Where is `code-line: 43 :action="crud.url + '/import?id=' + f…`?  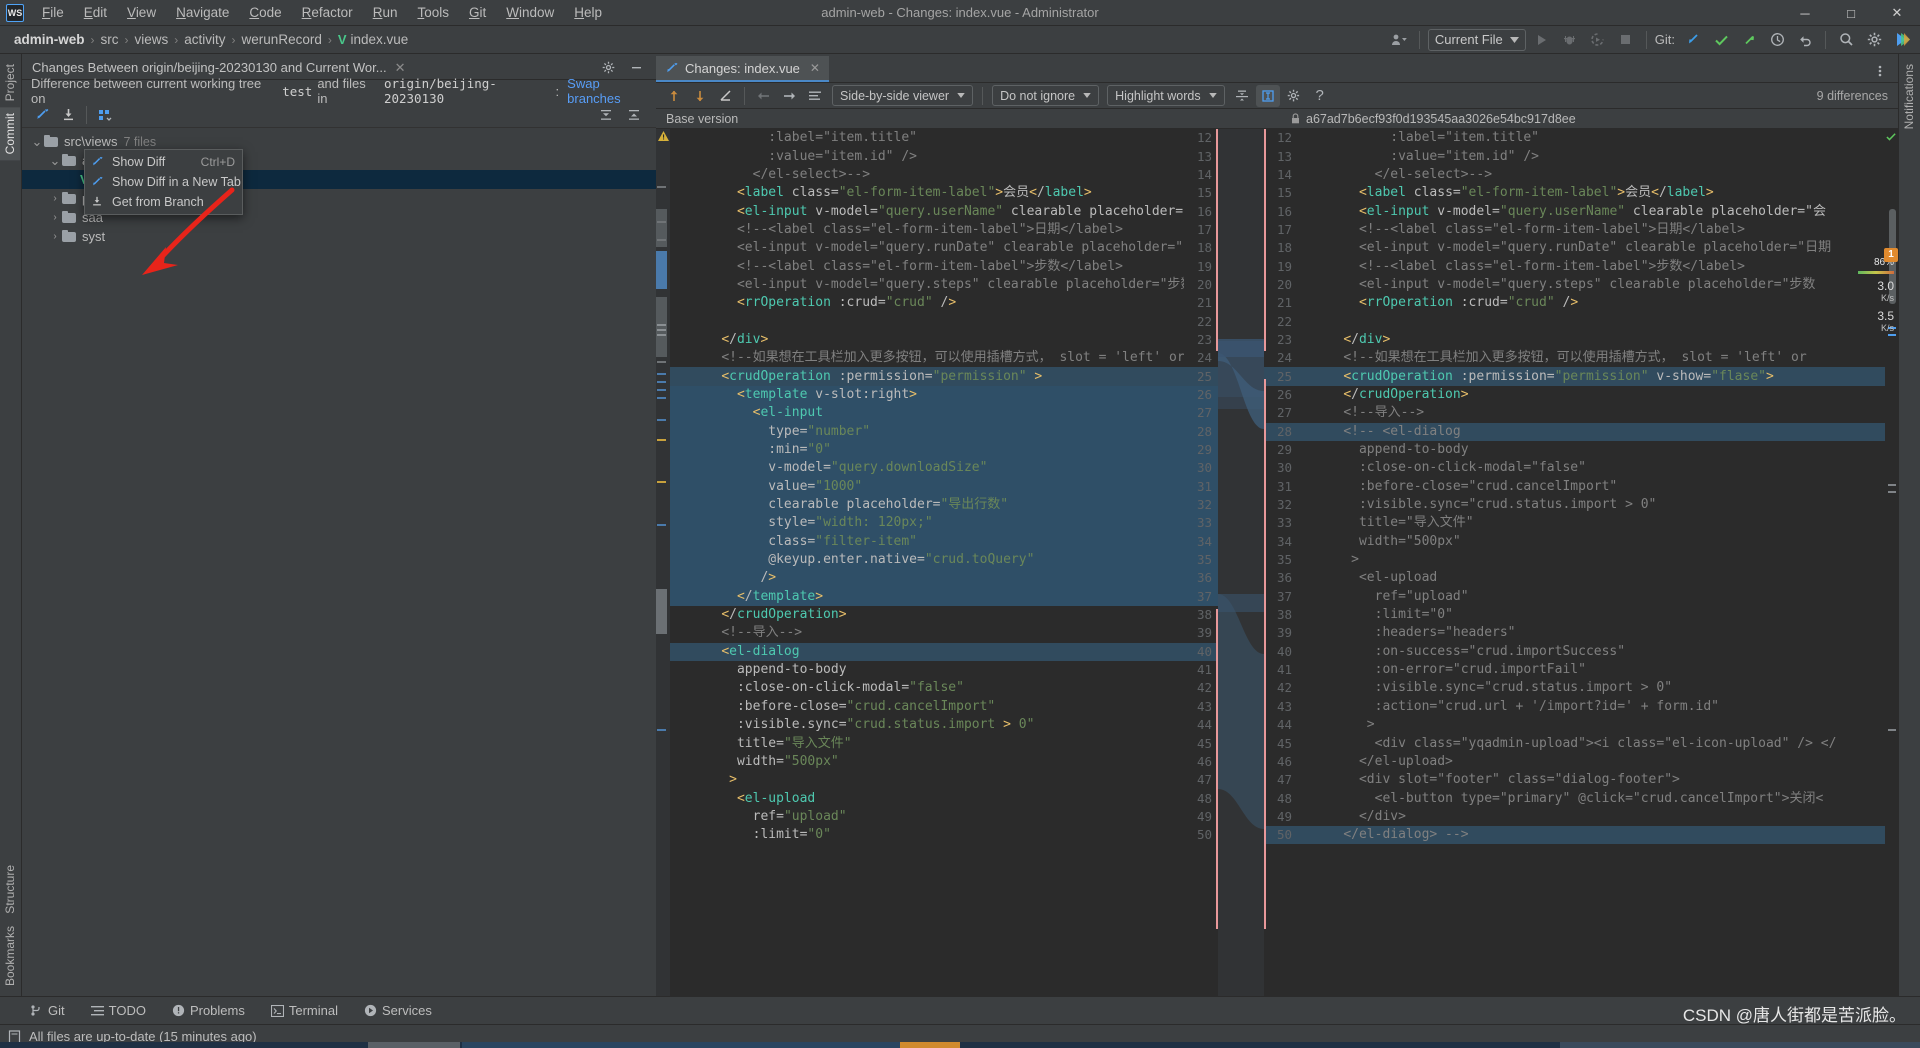
code-line: 43 :action="crud.url + '/import?id=' + f… is located at coordinates (1581, 707).